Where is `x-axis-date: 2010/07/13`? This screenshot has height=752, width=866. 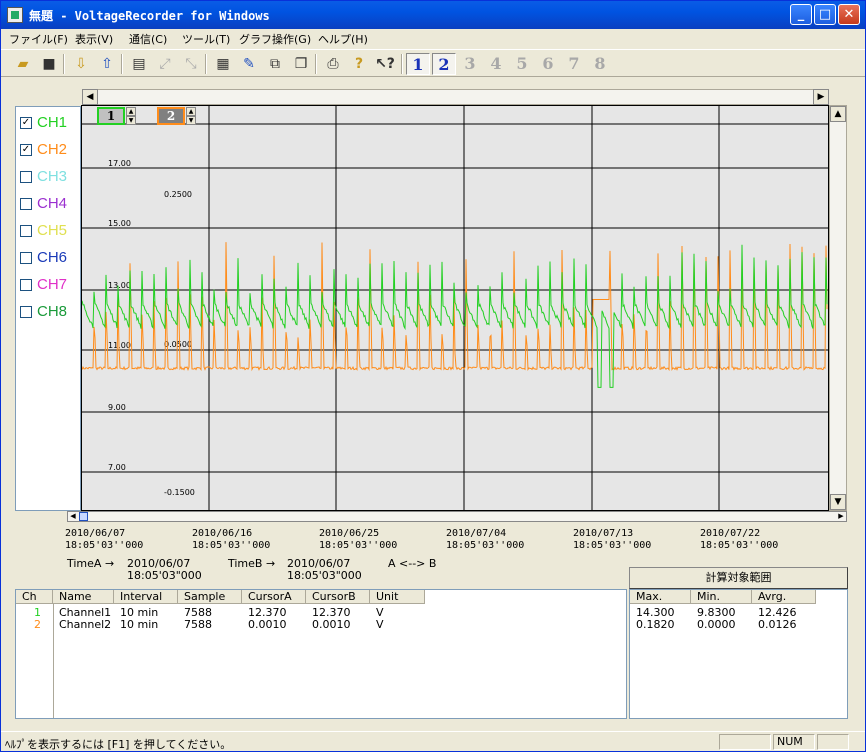
x-axis-date: 2010/07/13 is located at coordinates (603, 533).